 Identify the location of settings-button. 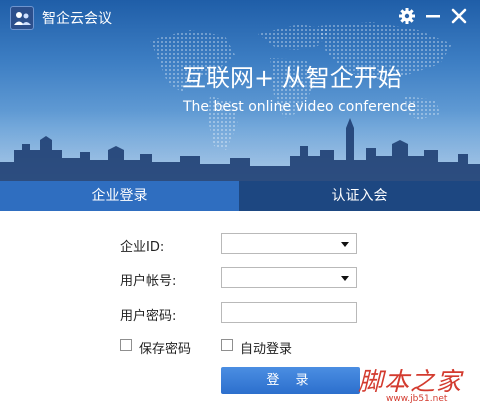
(407, 16).